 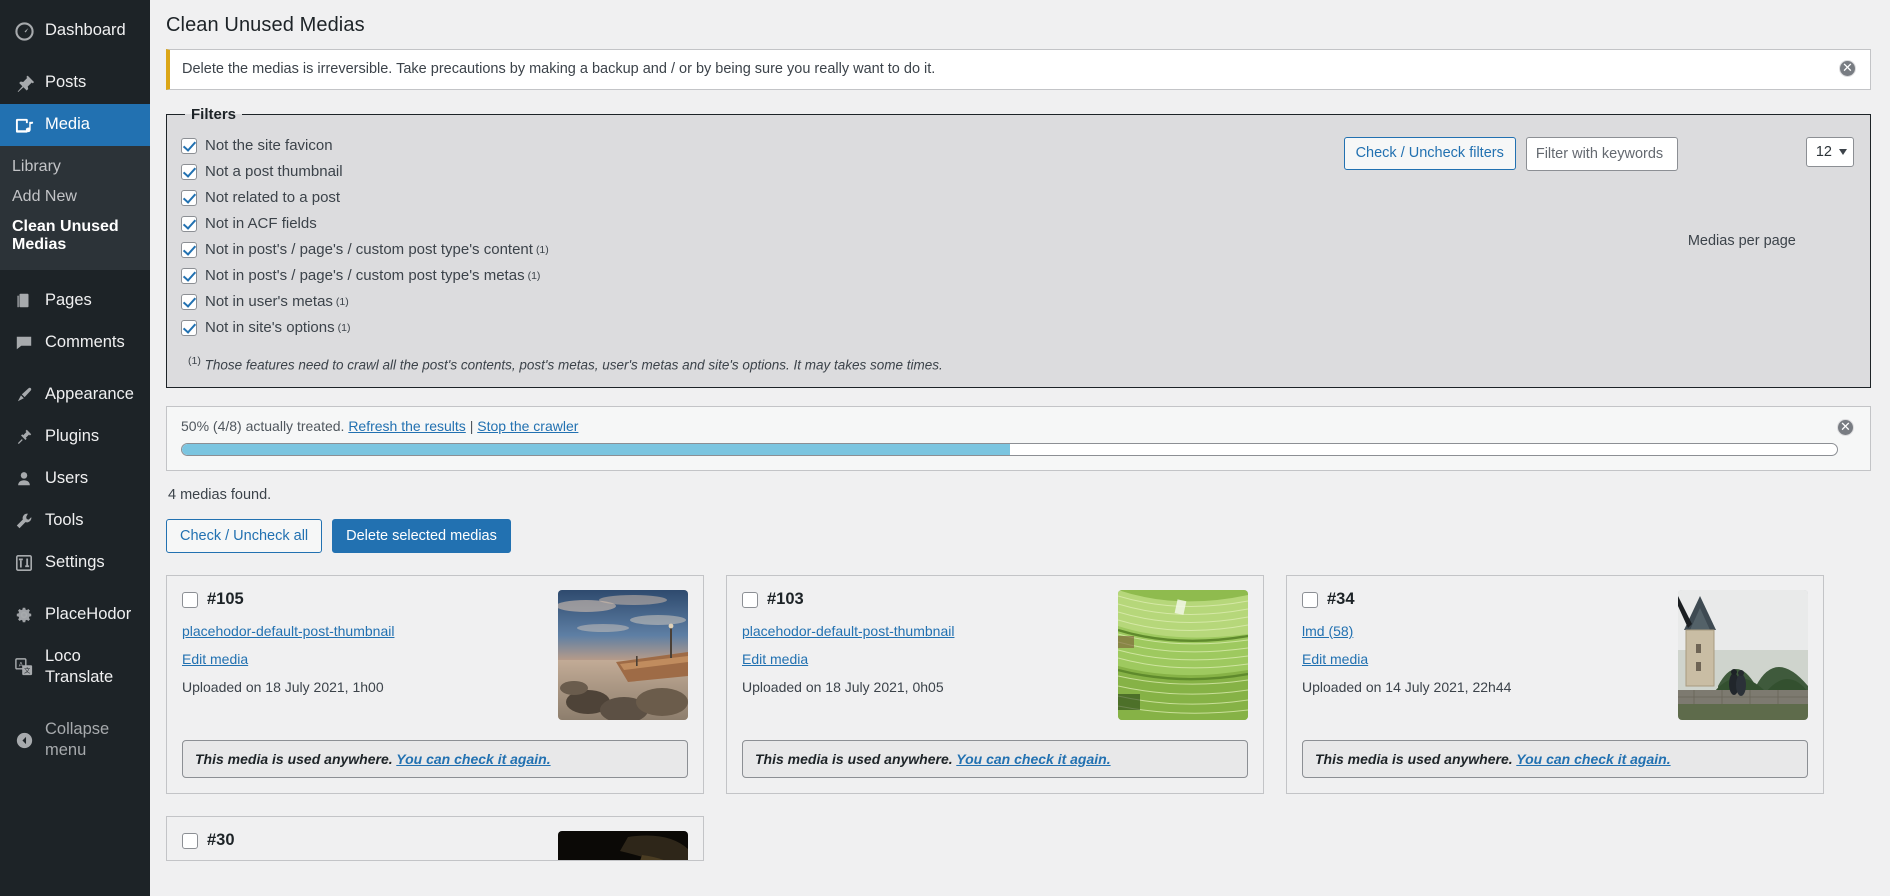 What do you see at coordinates (24, 395) in the screenshot?
I see `brush-icon` at bounding box center [24, 395].